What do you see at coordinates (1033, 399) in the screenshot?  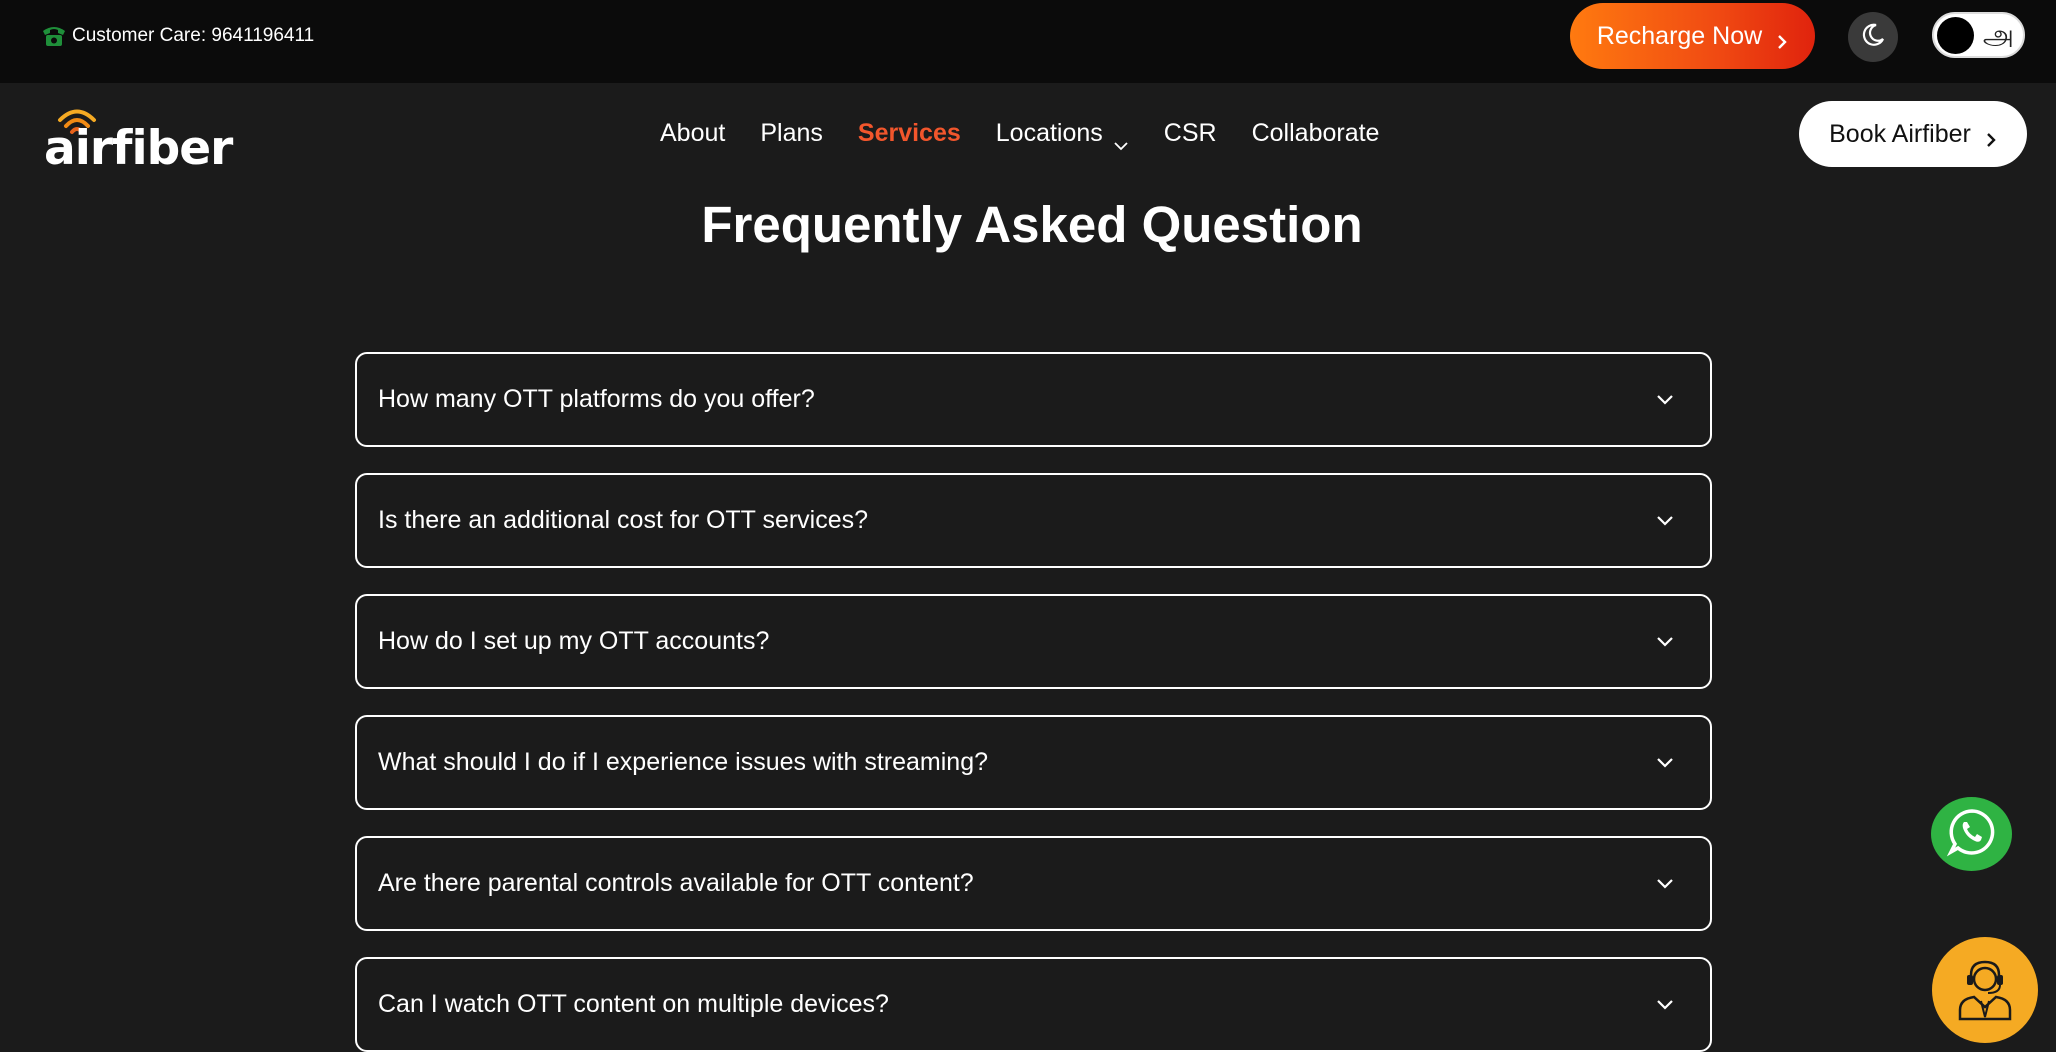 I see `faq-item: How many OTT platforms do you offer?` at bounding box center [1033, 399].